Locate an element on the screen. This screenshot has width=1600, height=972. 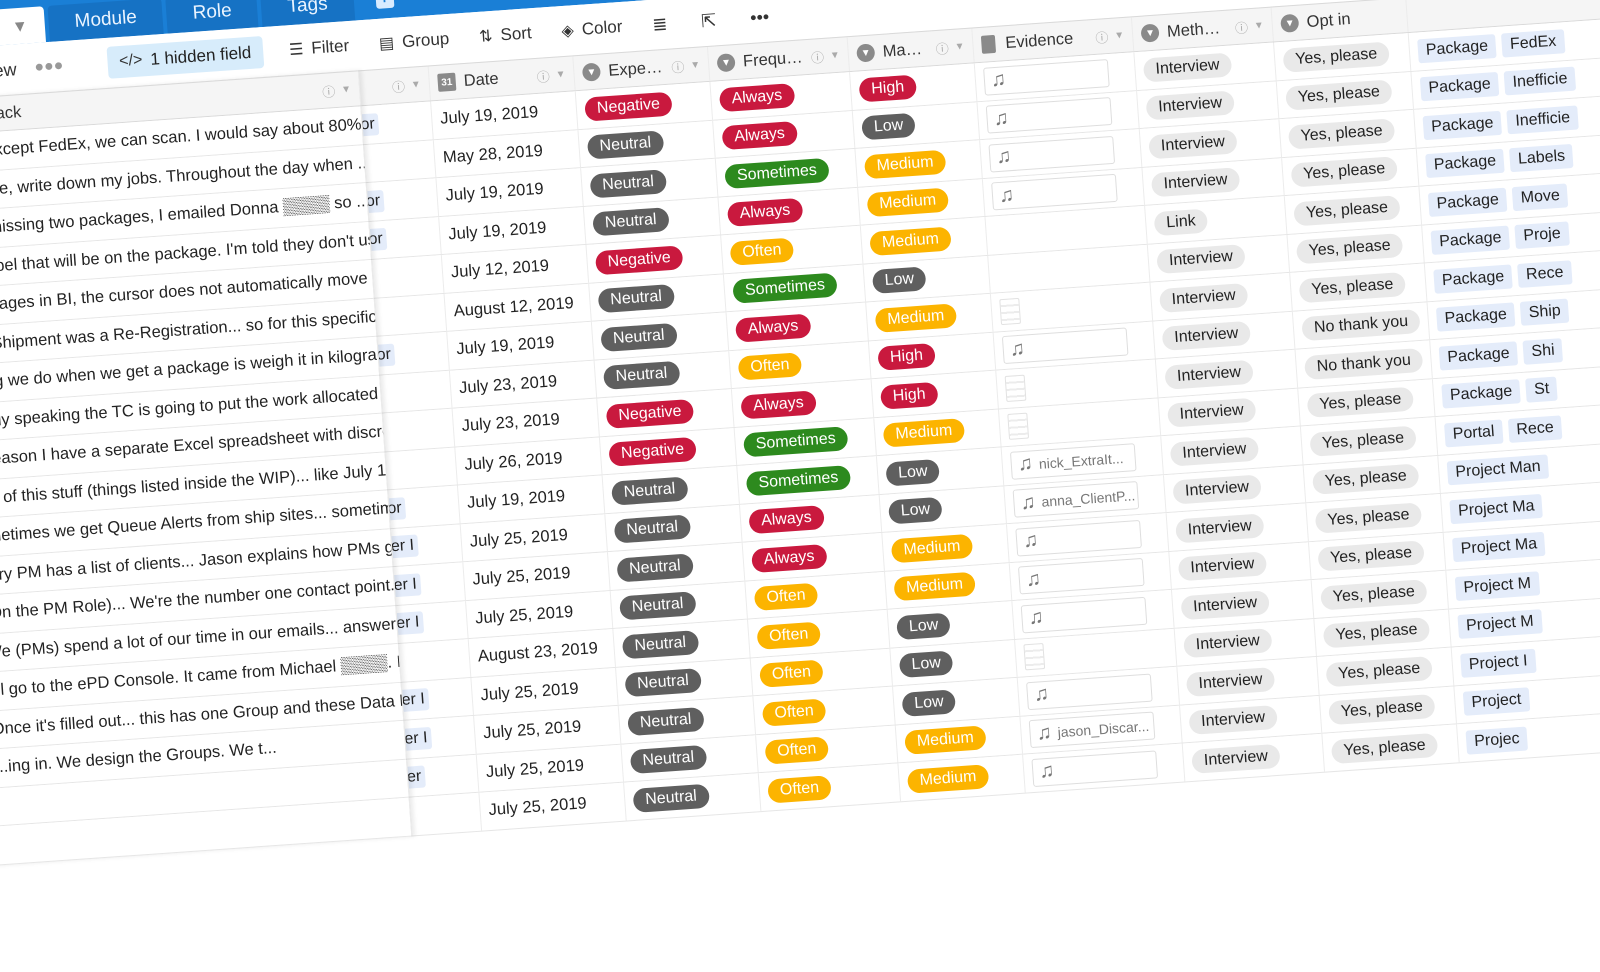
hidden-fields-button: </> 1 hidden field is located at coordinates (185, 57).